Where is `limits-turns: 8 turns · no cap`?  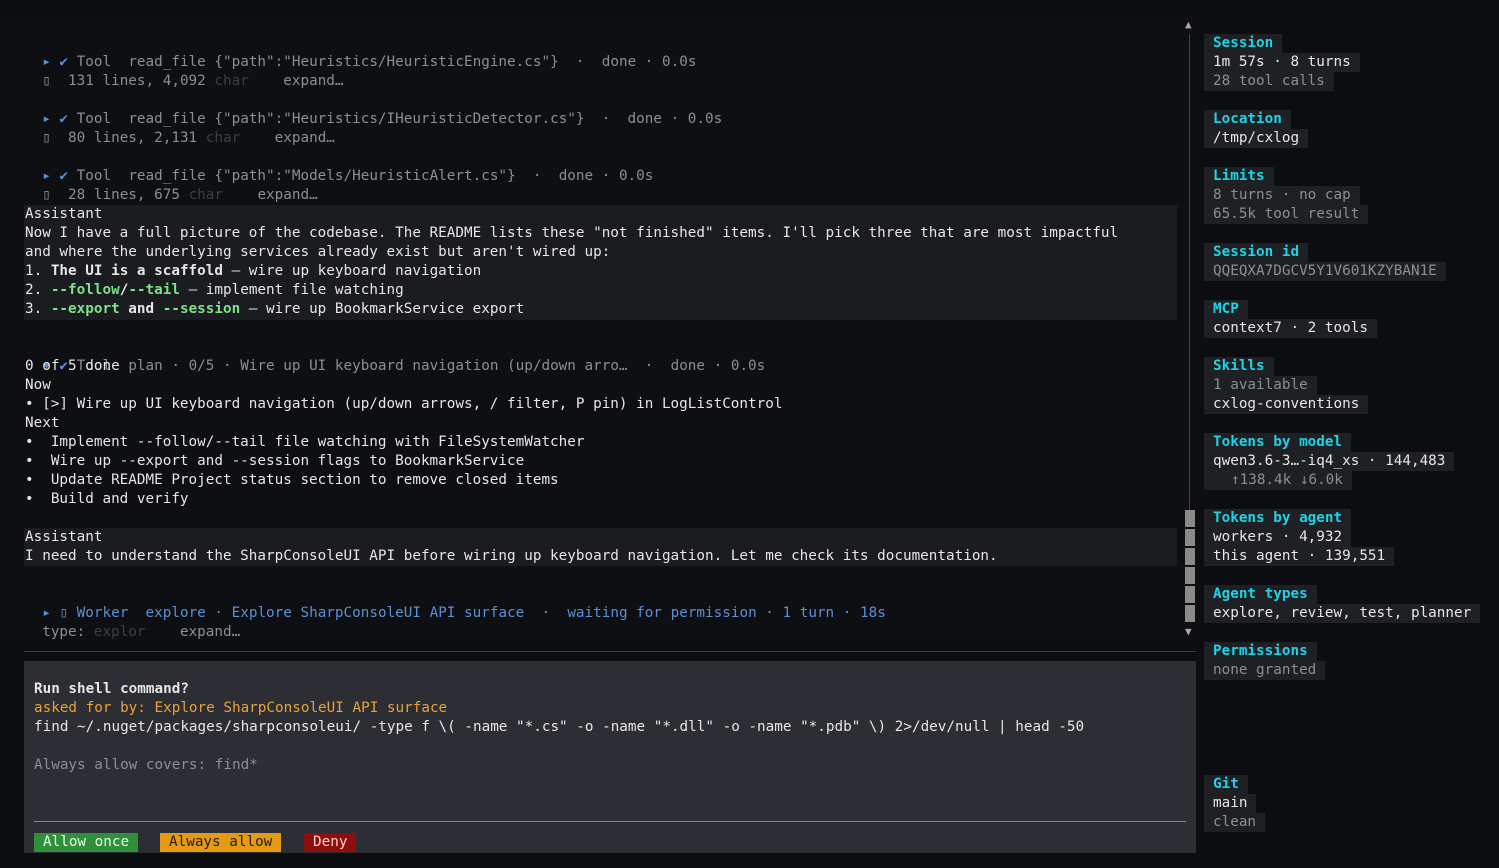 limits-turns: 8 turns · no cap is located at coordinates (1282, 195).